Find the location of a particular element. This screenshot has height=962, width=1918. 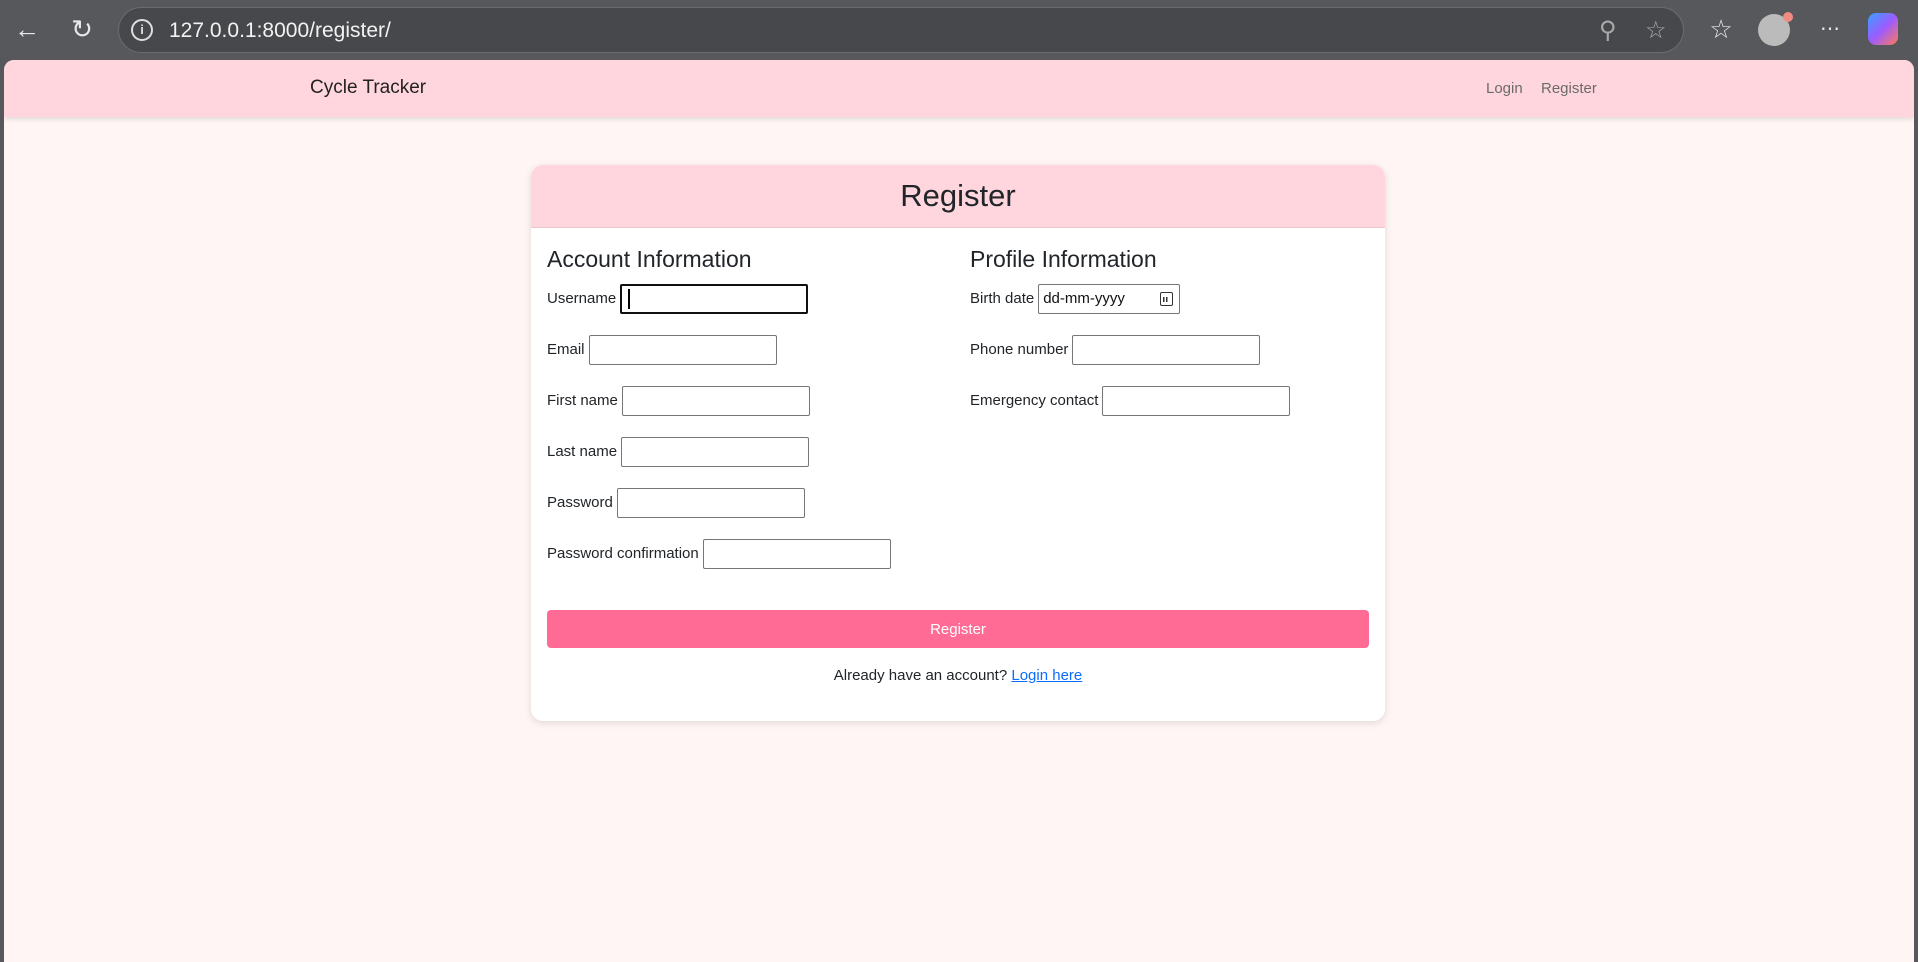

brand-link: Cycle Tracker is located at coordinates (368, 88).